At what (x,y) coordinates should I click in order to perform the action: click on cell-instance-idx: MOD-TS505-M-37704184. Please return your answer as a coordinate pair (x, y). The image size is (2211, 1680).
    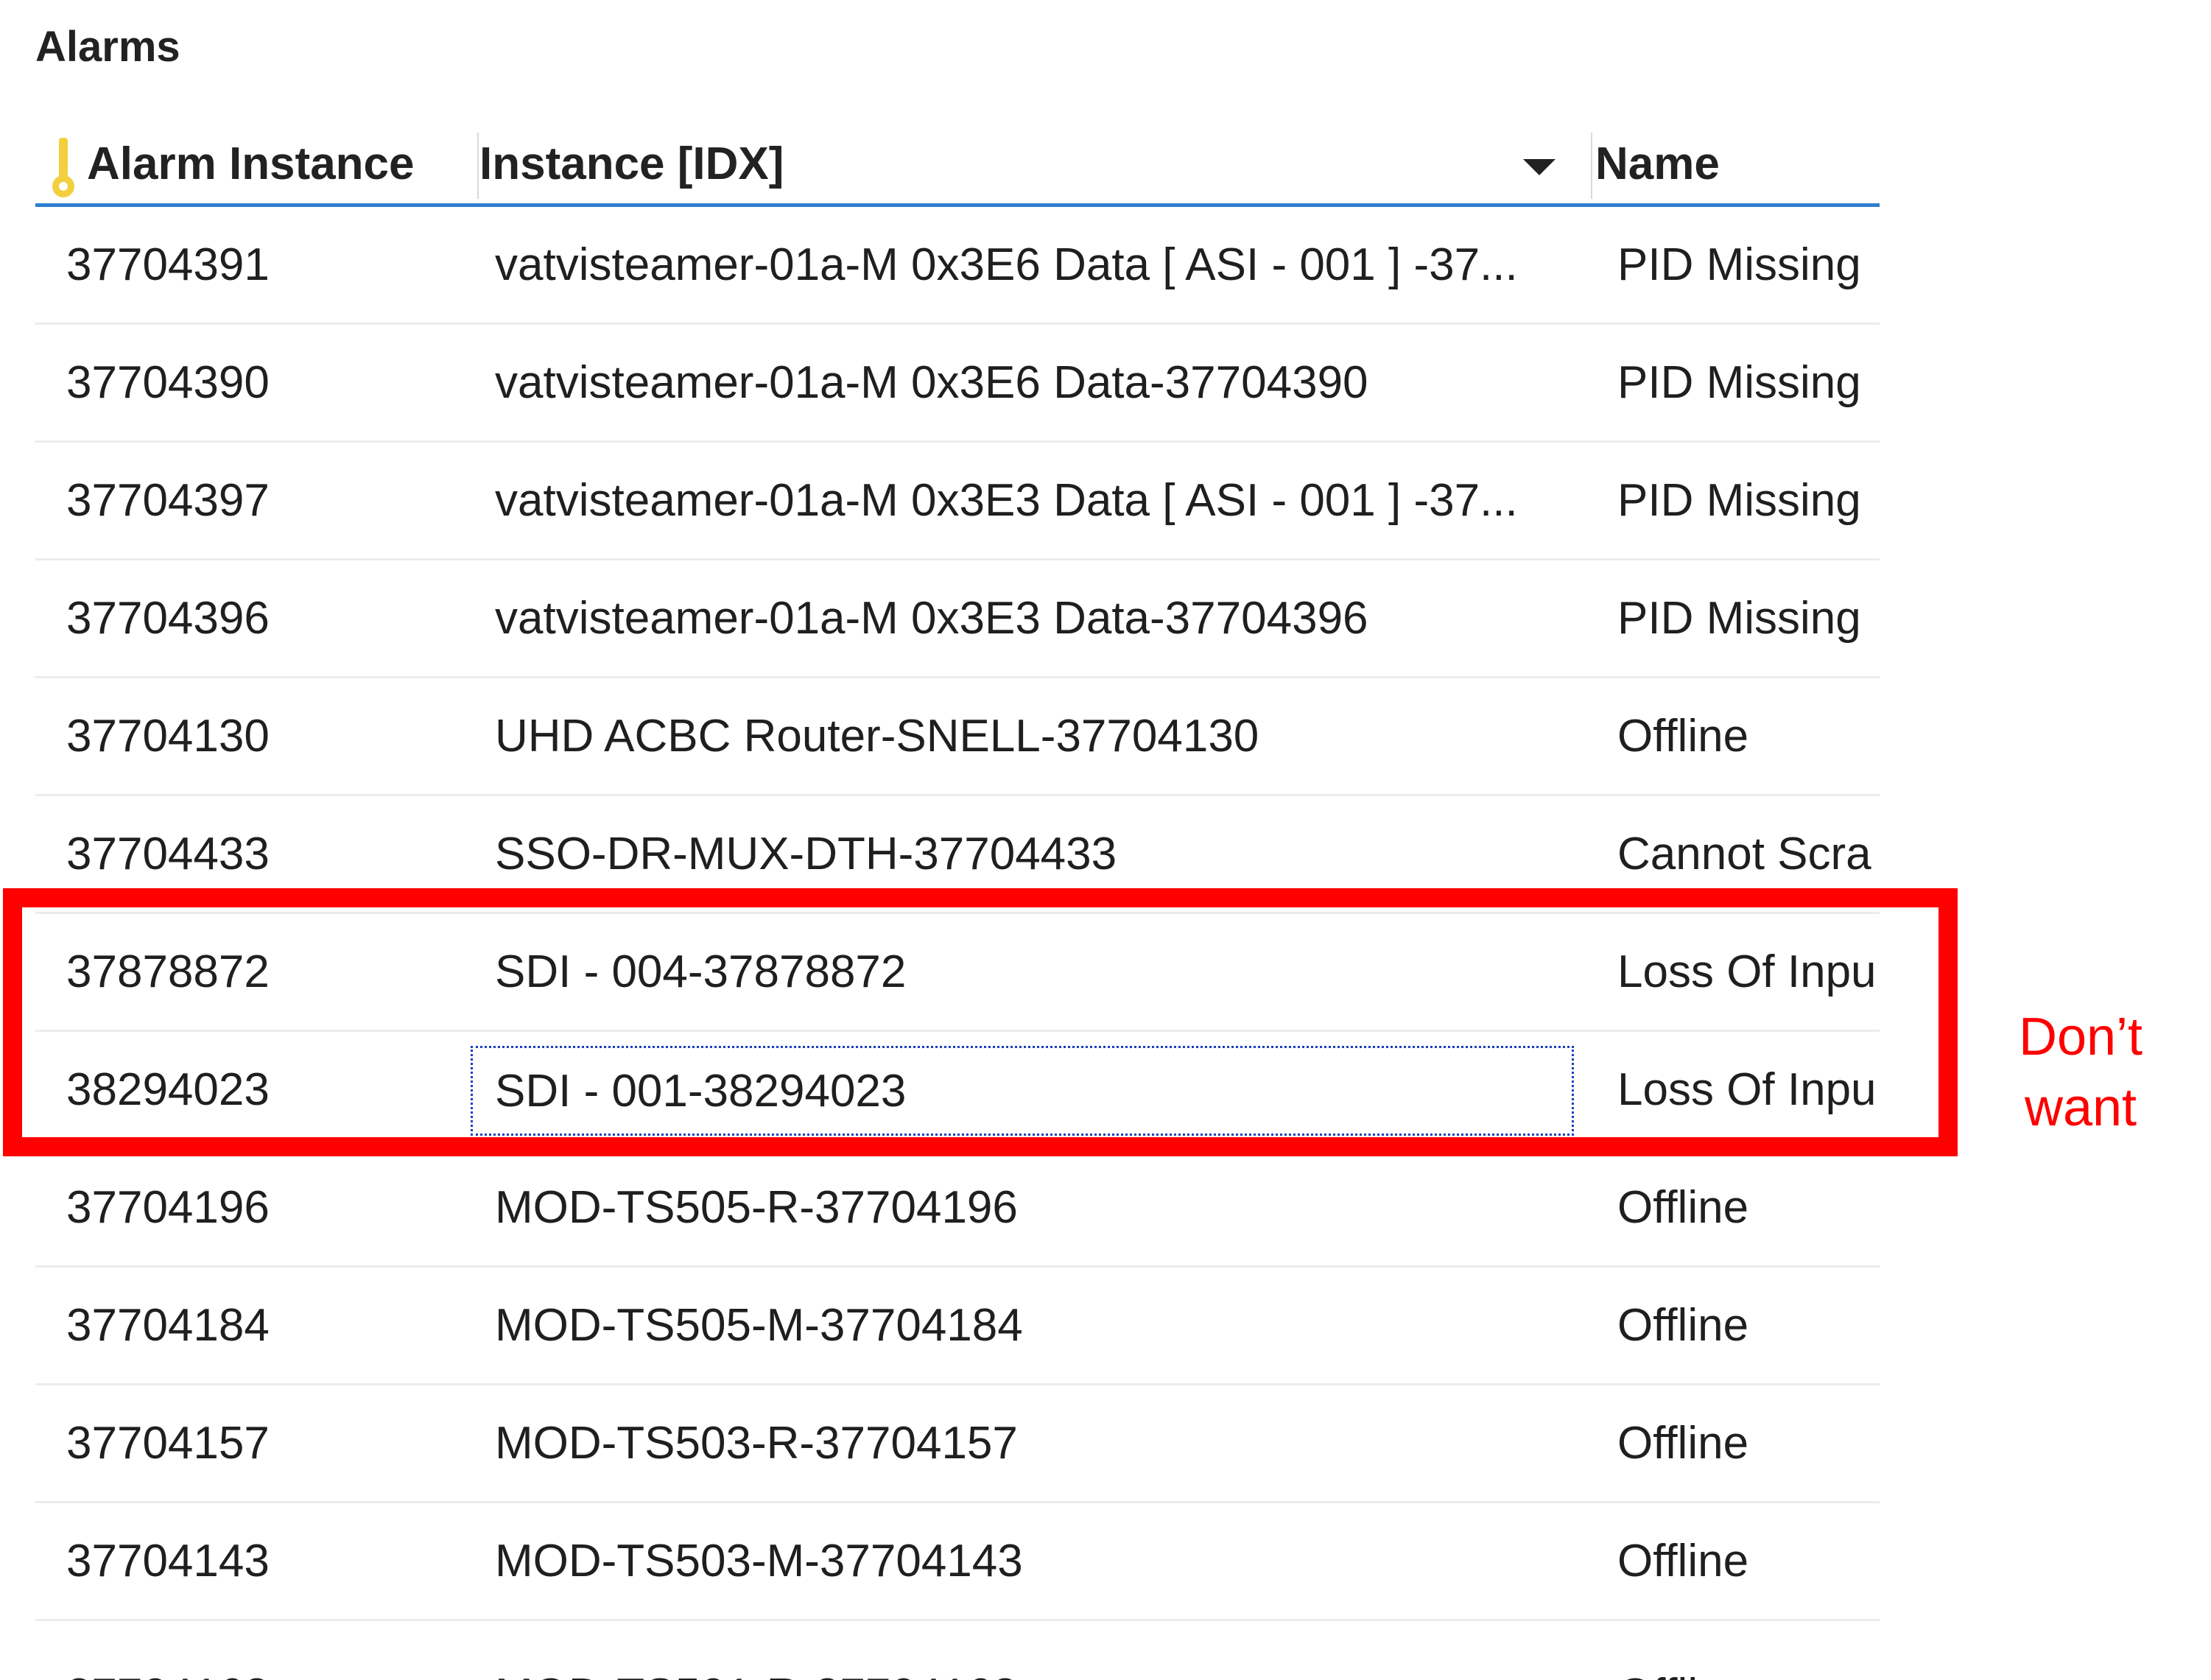
    Looking at the image, I should click on (759, 1326).